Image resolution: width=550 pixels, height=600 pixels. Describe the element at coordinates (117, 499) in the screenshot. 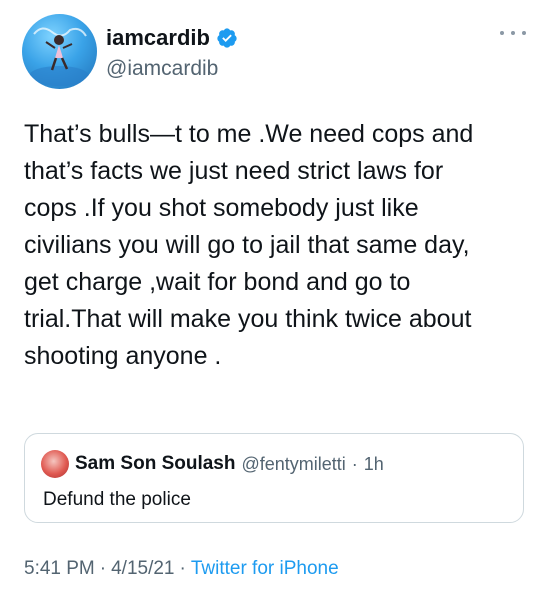

I see `quoted-tweet-text: Defund the police` at that location.